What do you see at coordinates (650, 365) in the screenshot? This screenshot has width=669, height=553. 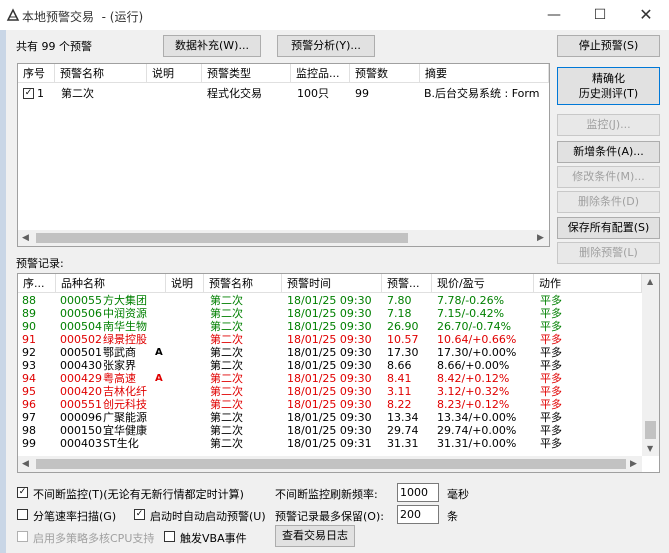 I see `vertical-scrollbar: ▲ ▼` at bounding box center [650, 365].